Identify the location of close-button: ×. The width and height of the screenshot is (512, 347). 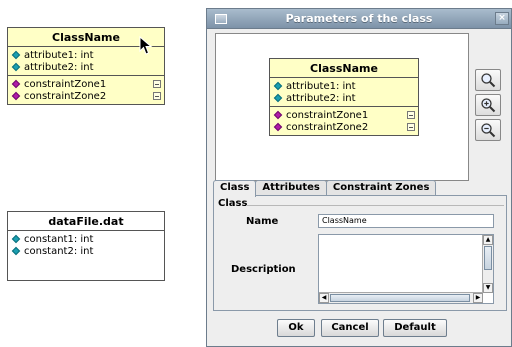
(502, 18).